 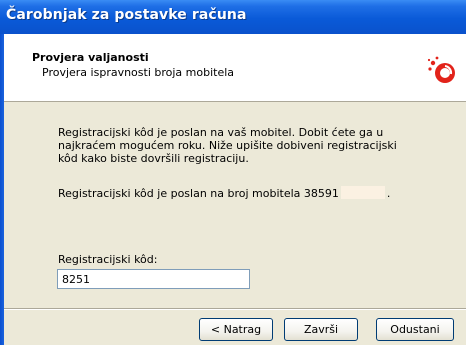 What do you see at coordinates (138, 72) in the screenshot?
I see `page-subtitle: Provjera ispravnosti broja mobitela` at bounding box center [138, 72].